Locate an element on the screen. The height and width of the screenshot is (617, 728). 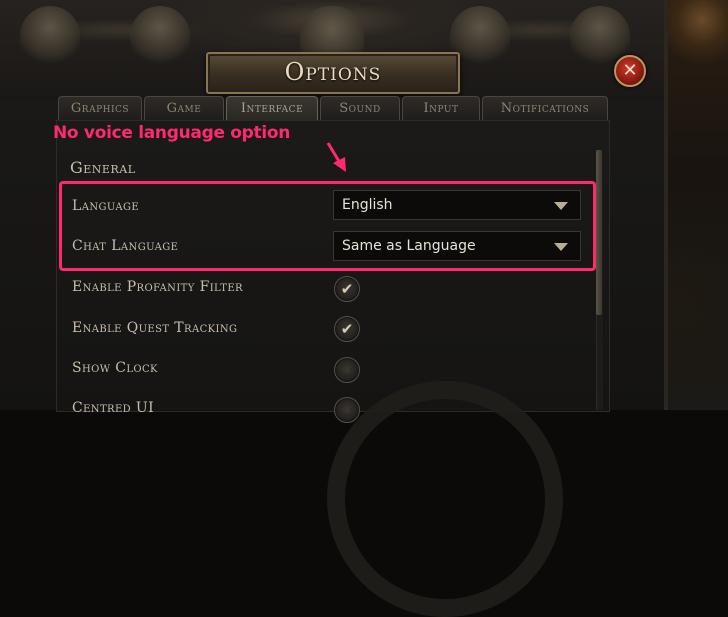
annotation-arrow-icon is located at coordinates (336, 157).